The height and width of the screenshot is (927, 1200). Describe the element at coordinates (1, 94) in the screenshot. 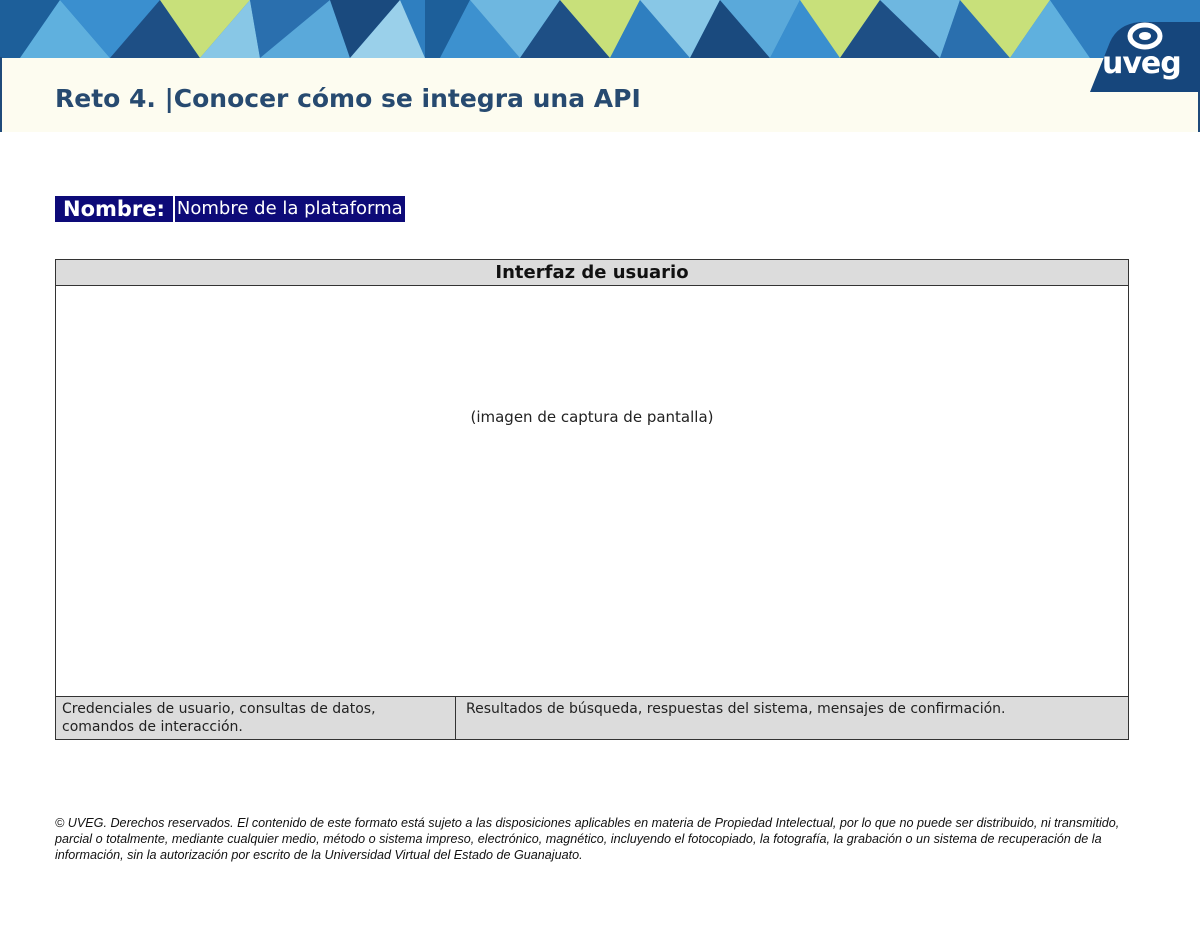

I see `banner-left-edge` at that location.